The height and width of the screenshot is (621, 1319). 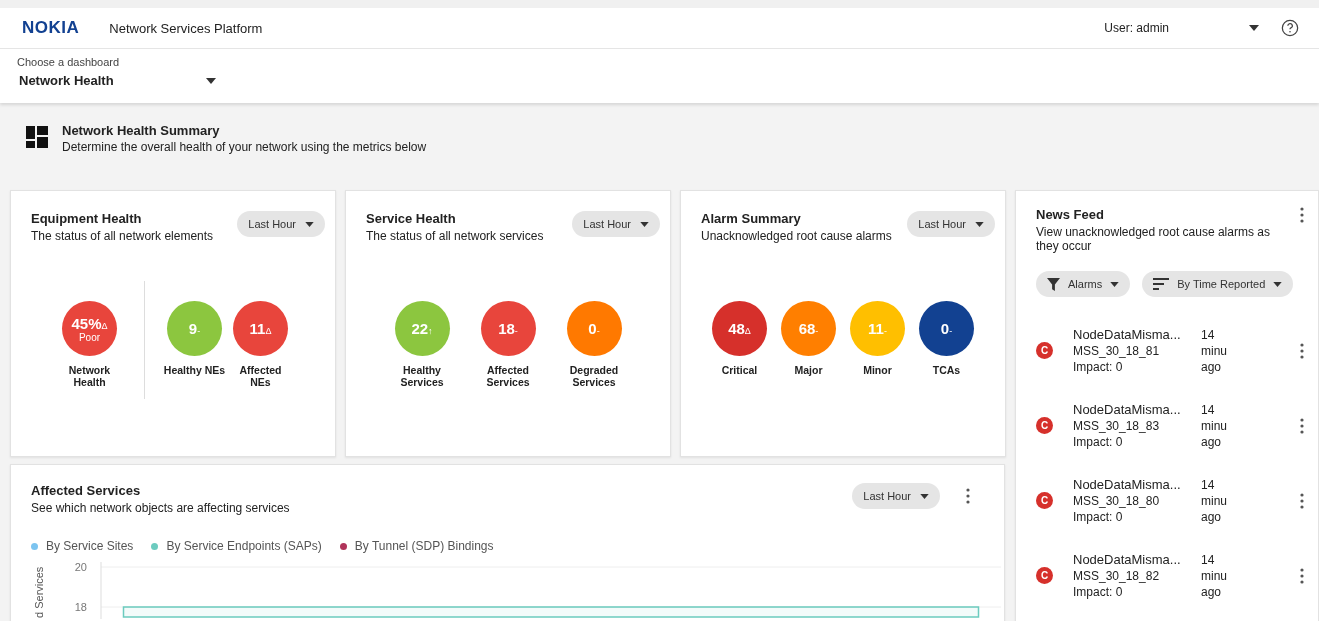 I want to click on chooser-label: Choose a dashboard, so click(x=69, y=62).